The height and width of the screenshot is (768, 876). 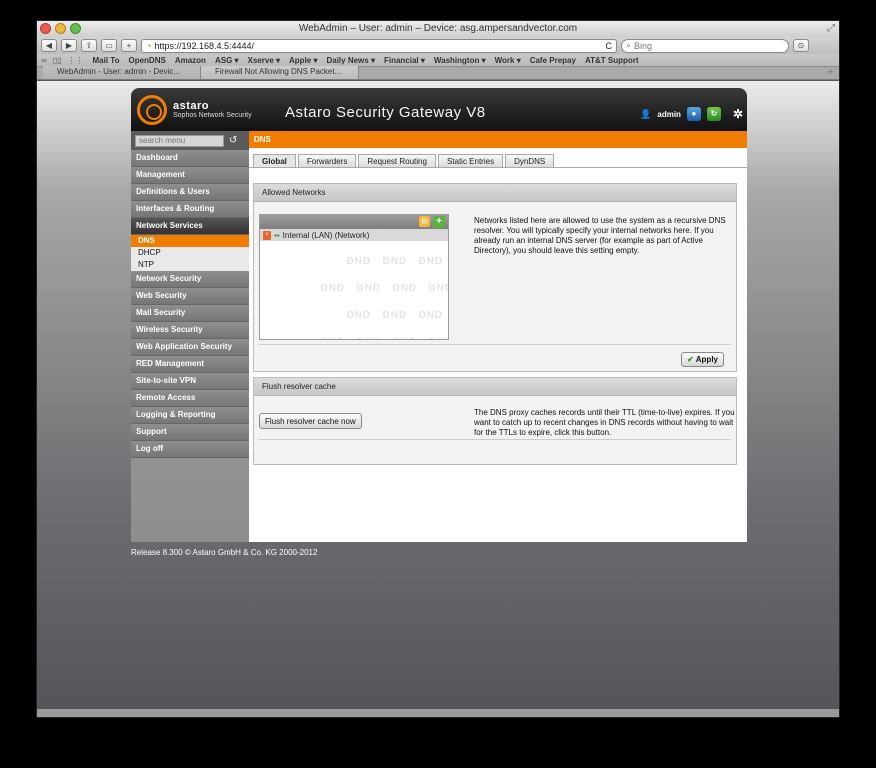 I want to click on bookmark-item: Work ▾, so click(x=508, y=60).